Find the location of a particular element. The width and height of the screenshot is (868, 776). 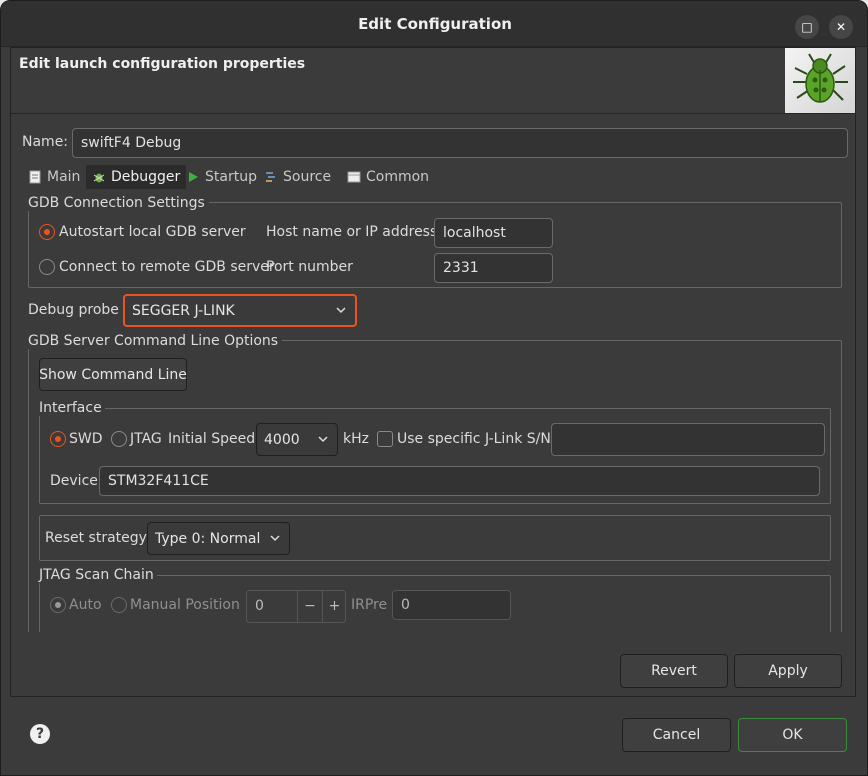

ok-button: OK is located at coordinates (792, 735).